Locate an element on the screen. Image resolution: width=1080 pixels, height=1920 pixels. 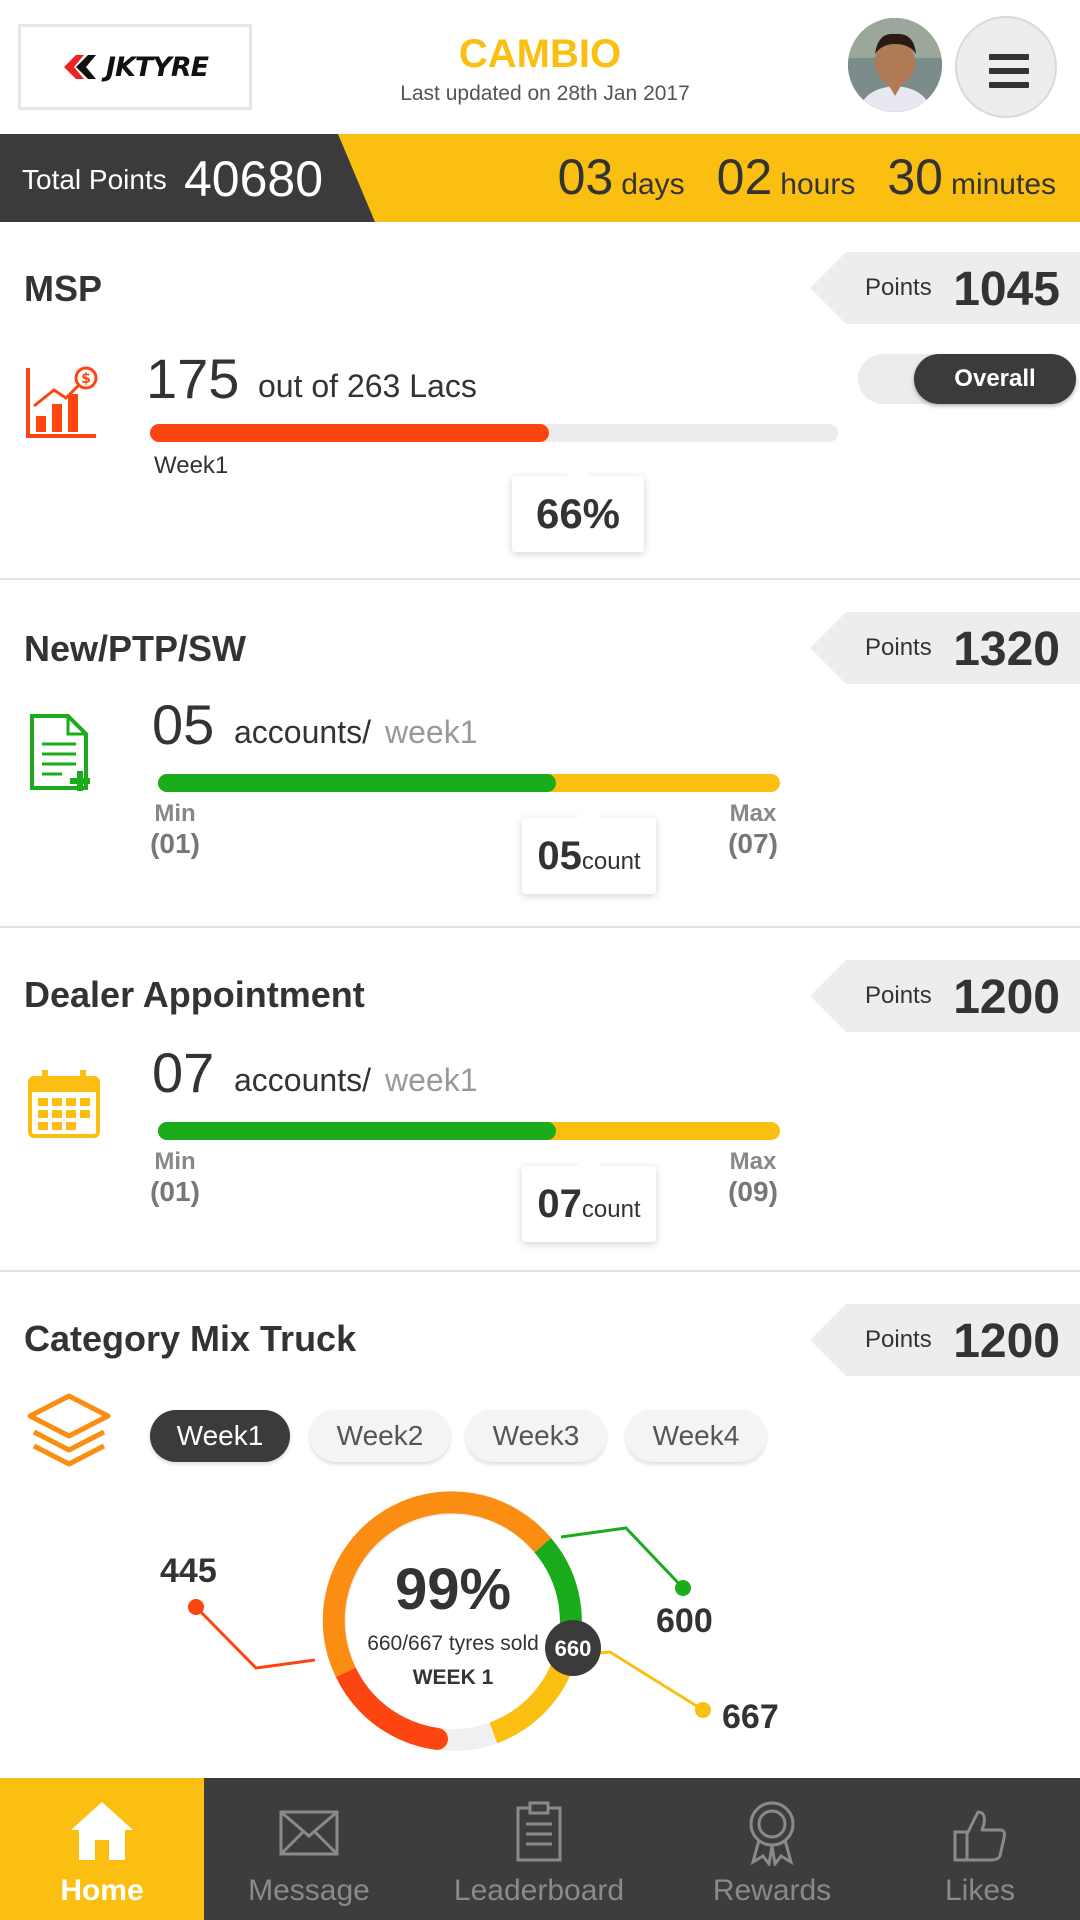
msp-week-label: Week1 is located at coordinates (191, 465).